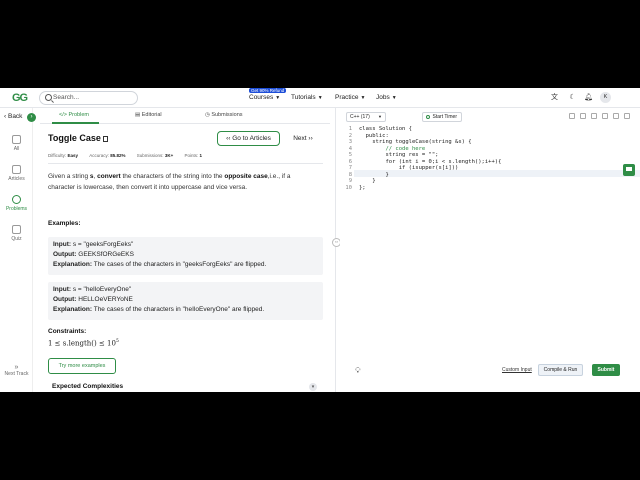  I want to click on tab-submissions: ◷ Submissions, so click(224, 115).